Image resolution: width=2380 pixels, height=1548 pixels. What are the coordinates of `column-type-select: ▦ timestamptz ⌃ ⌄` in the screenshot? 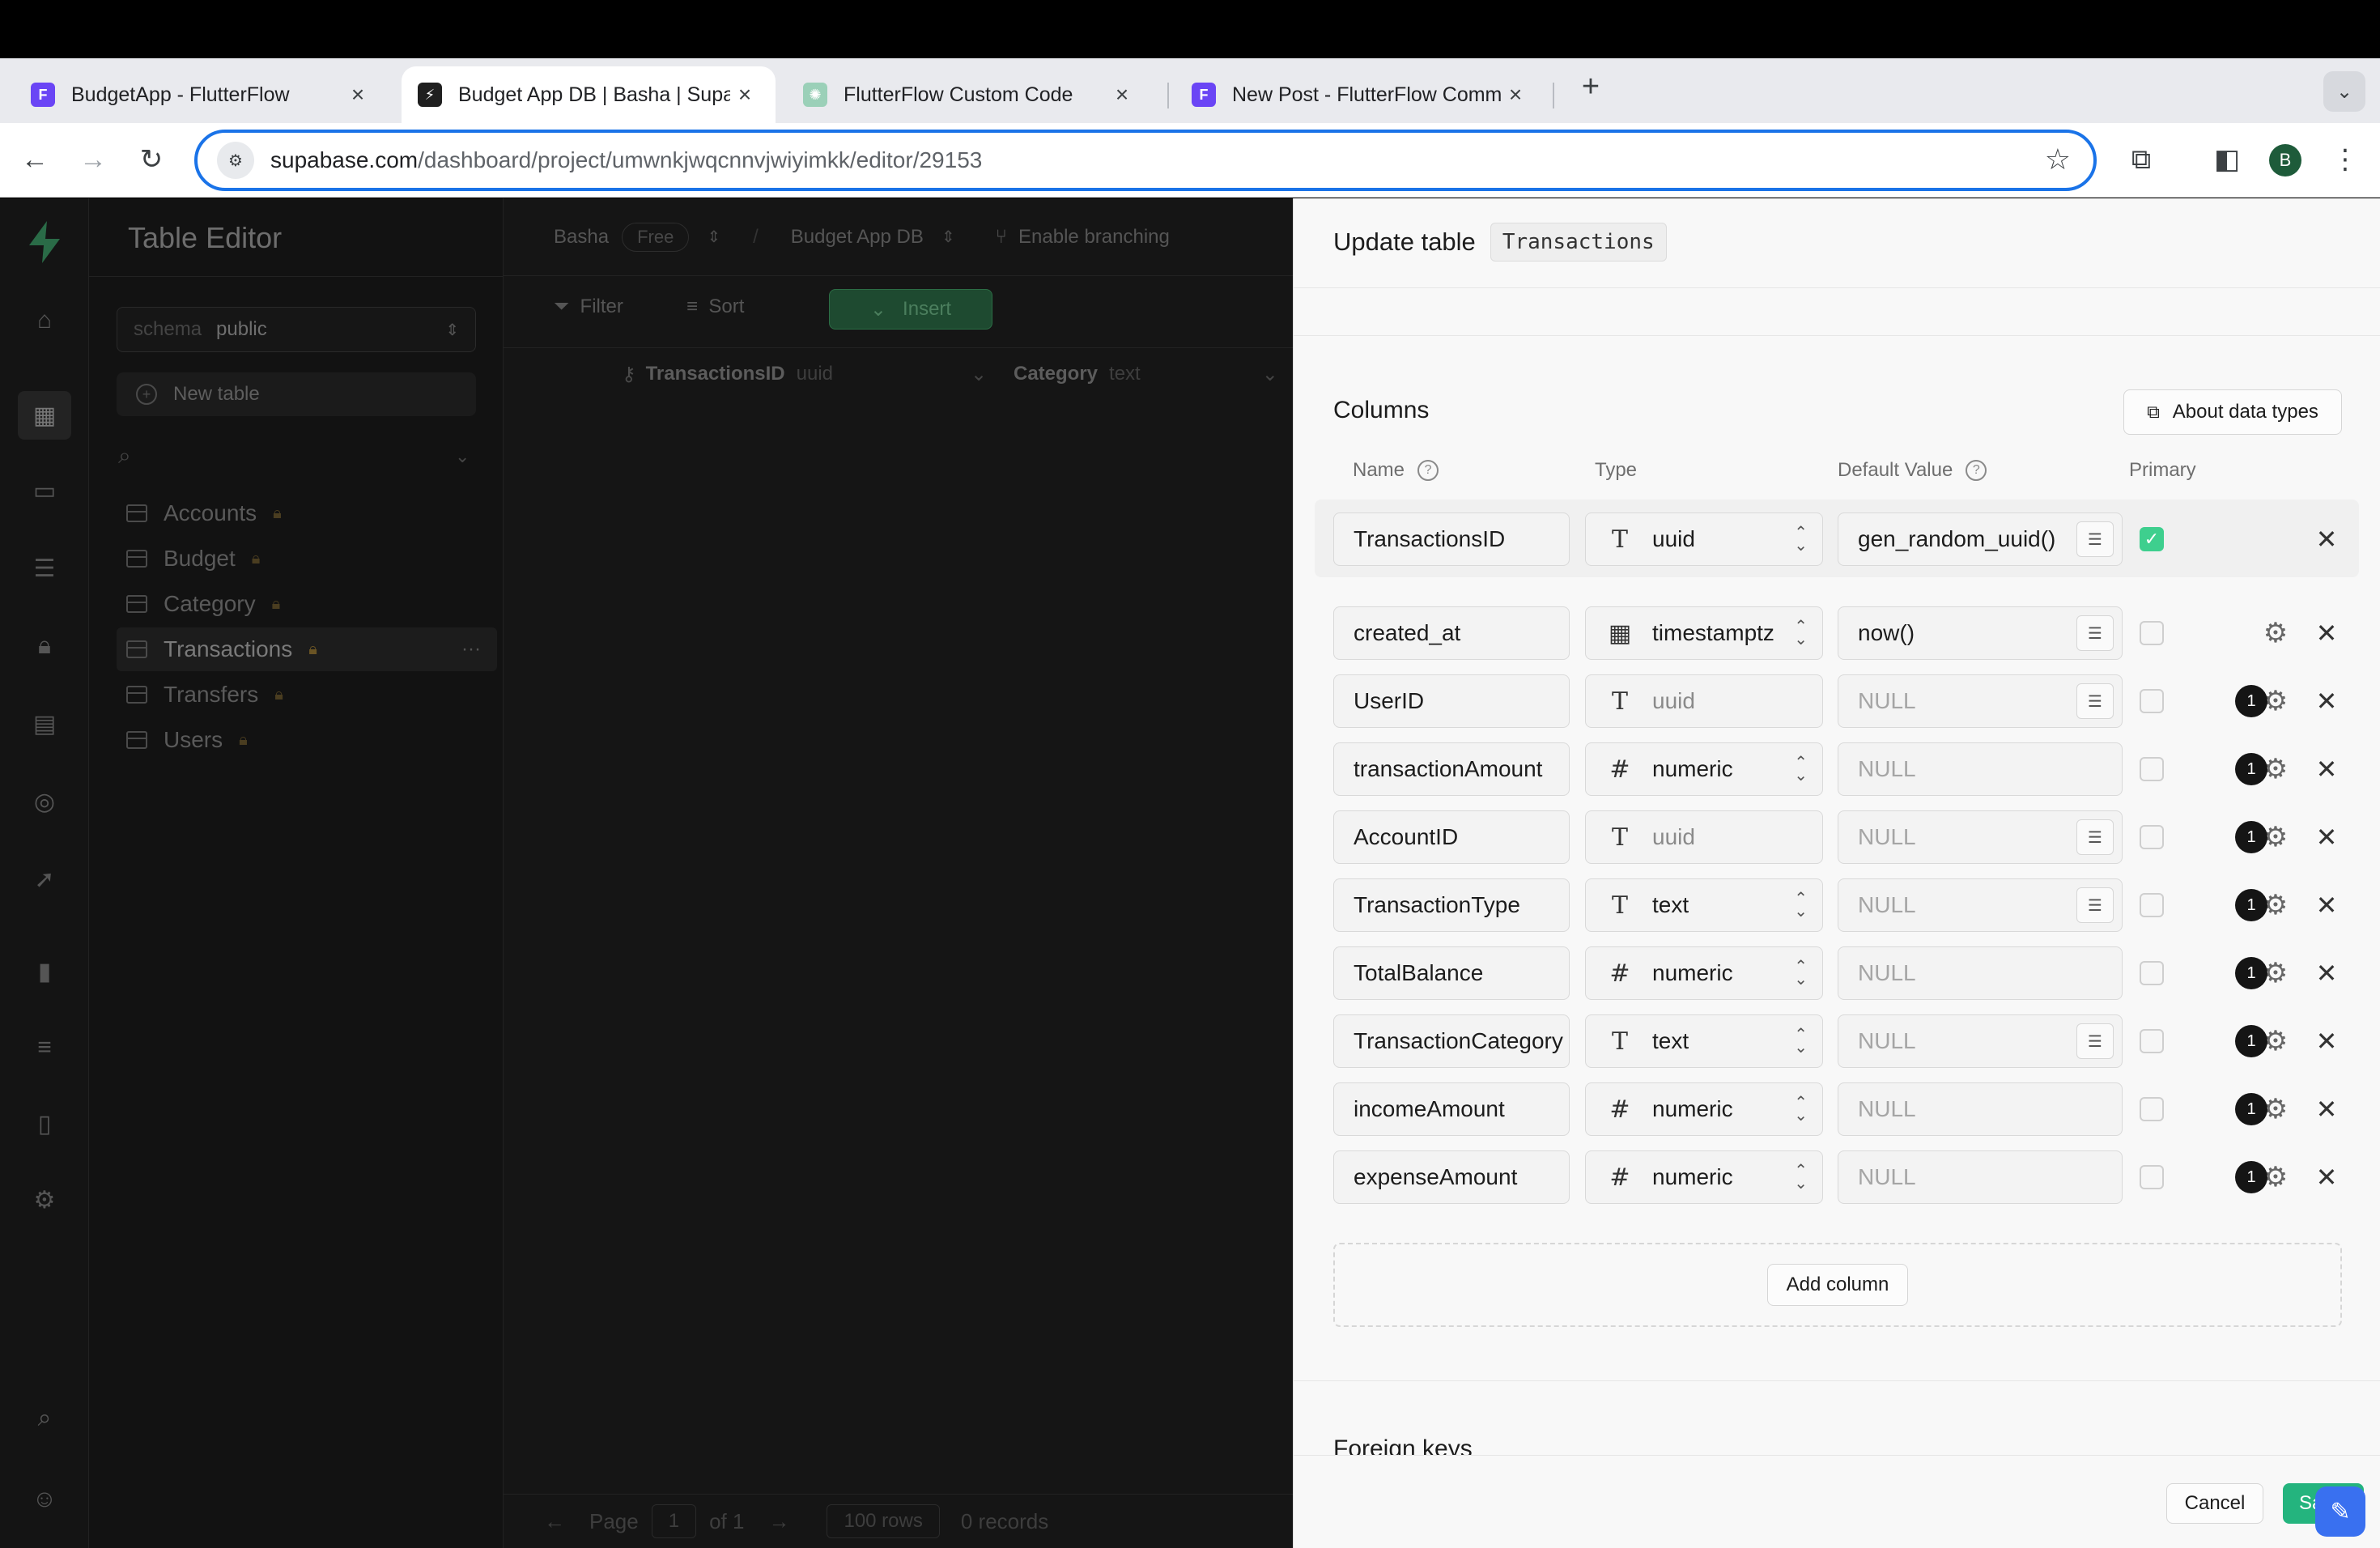 It's located at (1704, 633).